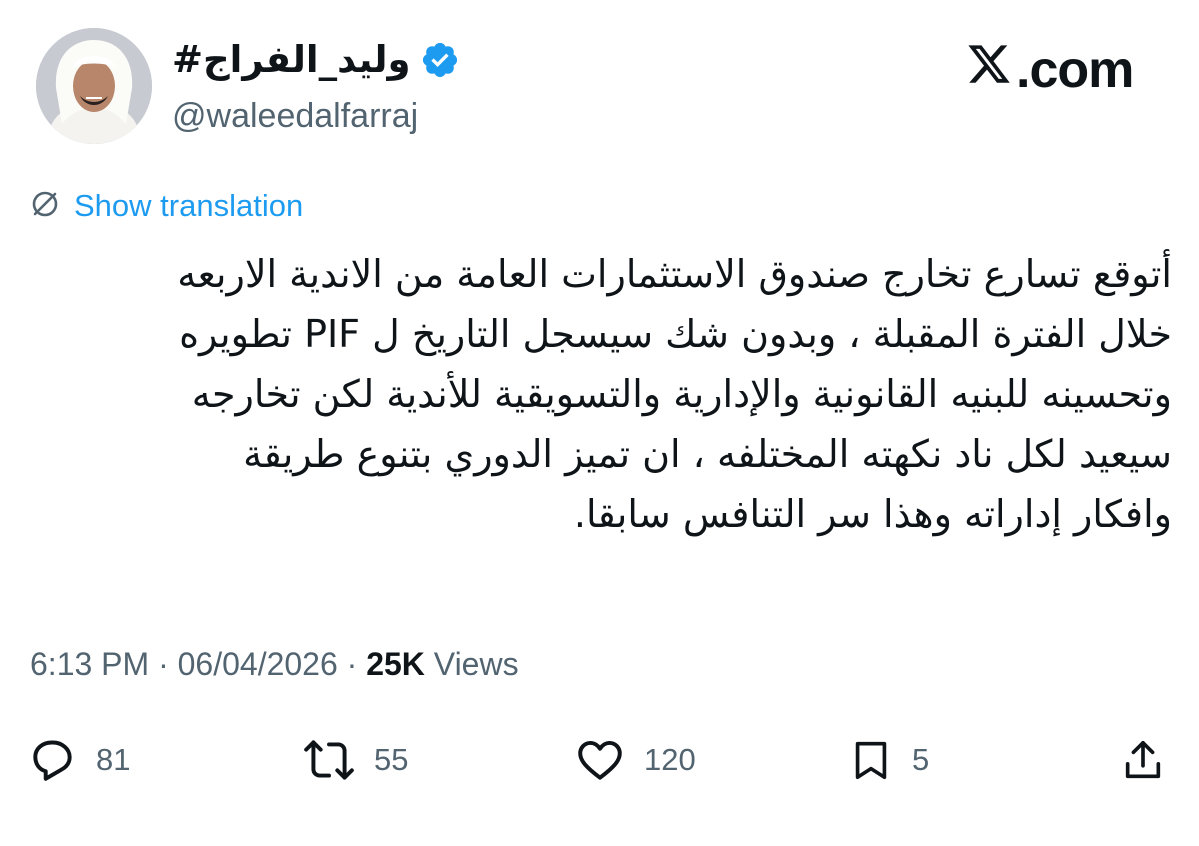  What do you see at coordinates (45, 206) in the screenshot?
I see `globe-translate-icon` at bounding box center [45, 206].